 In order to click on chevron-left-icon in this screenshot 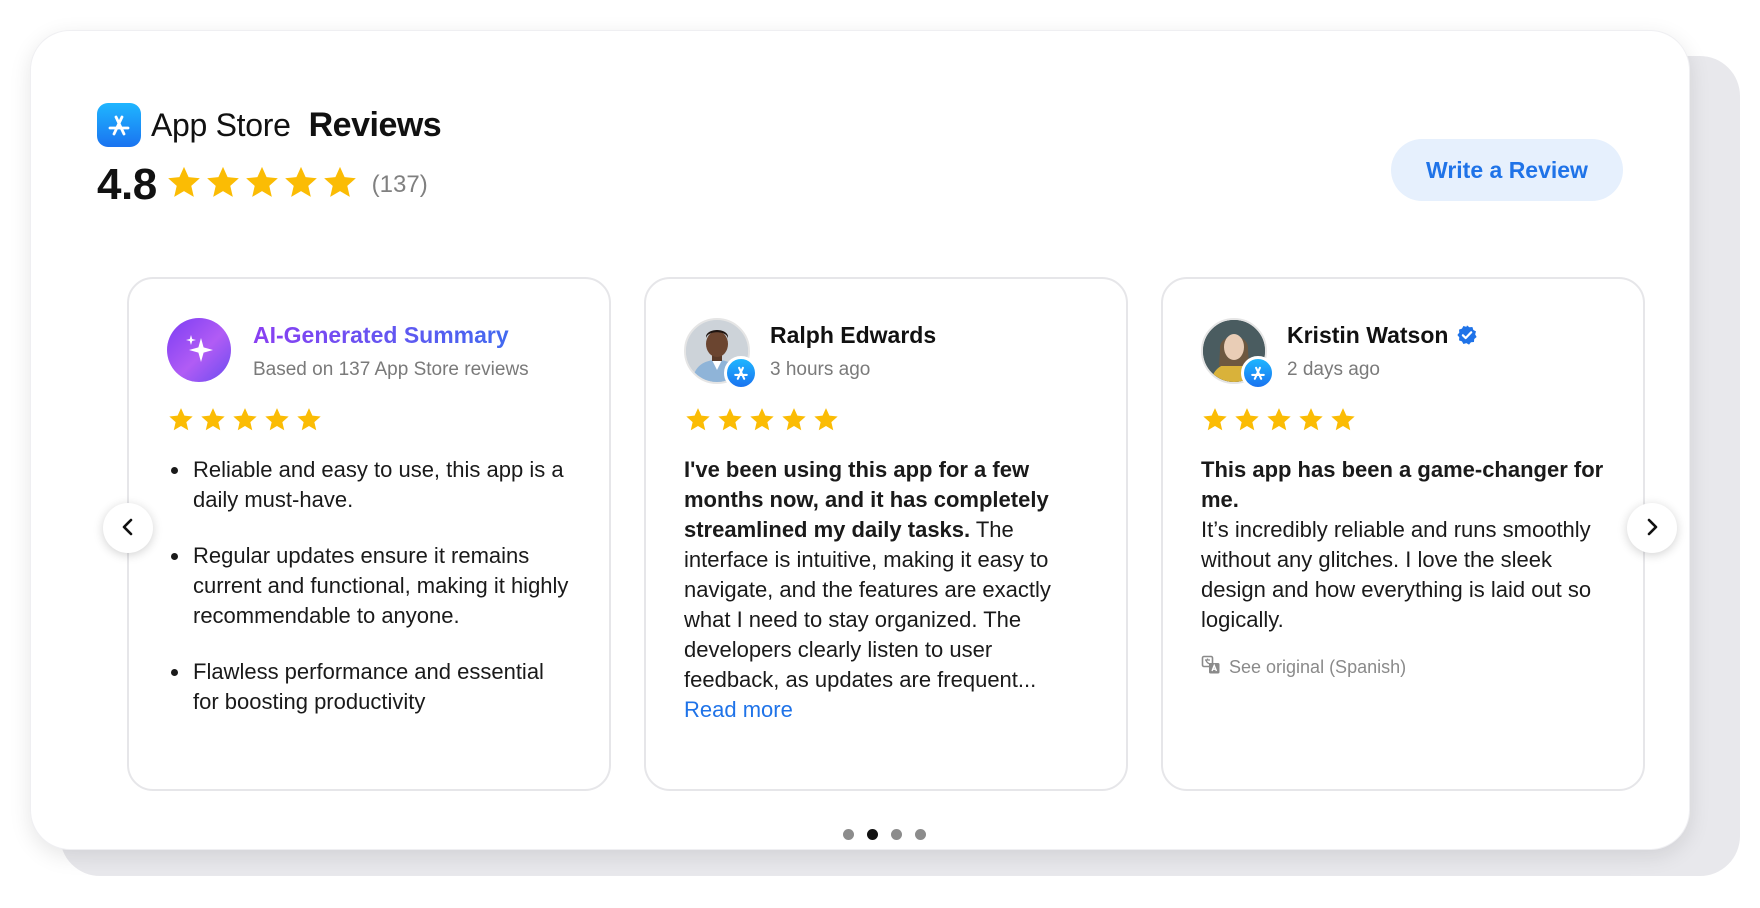, I will do `click(128, 528)`.